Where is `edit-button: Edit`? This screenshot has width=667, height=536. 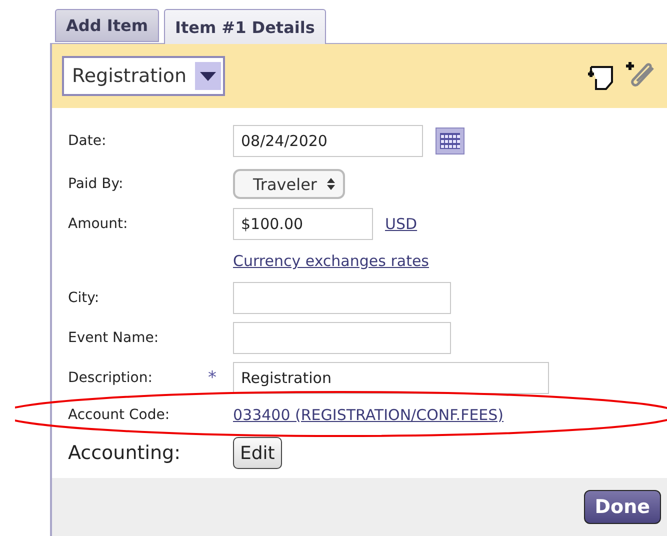
edit-button: Edit is located at coordinates (257, 453).